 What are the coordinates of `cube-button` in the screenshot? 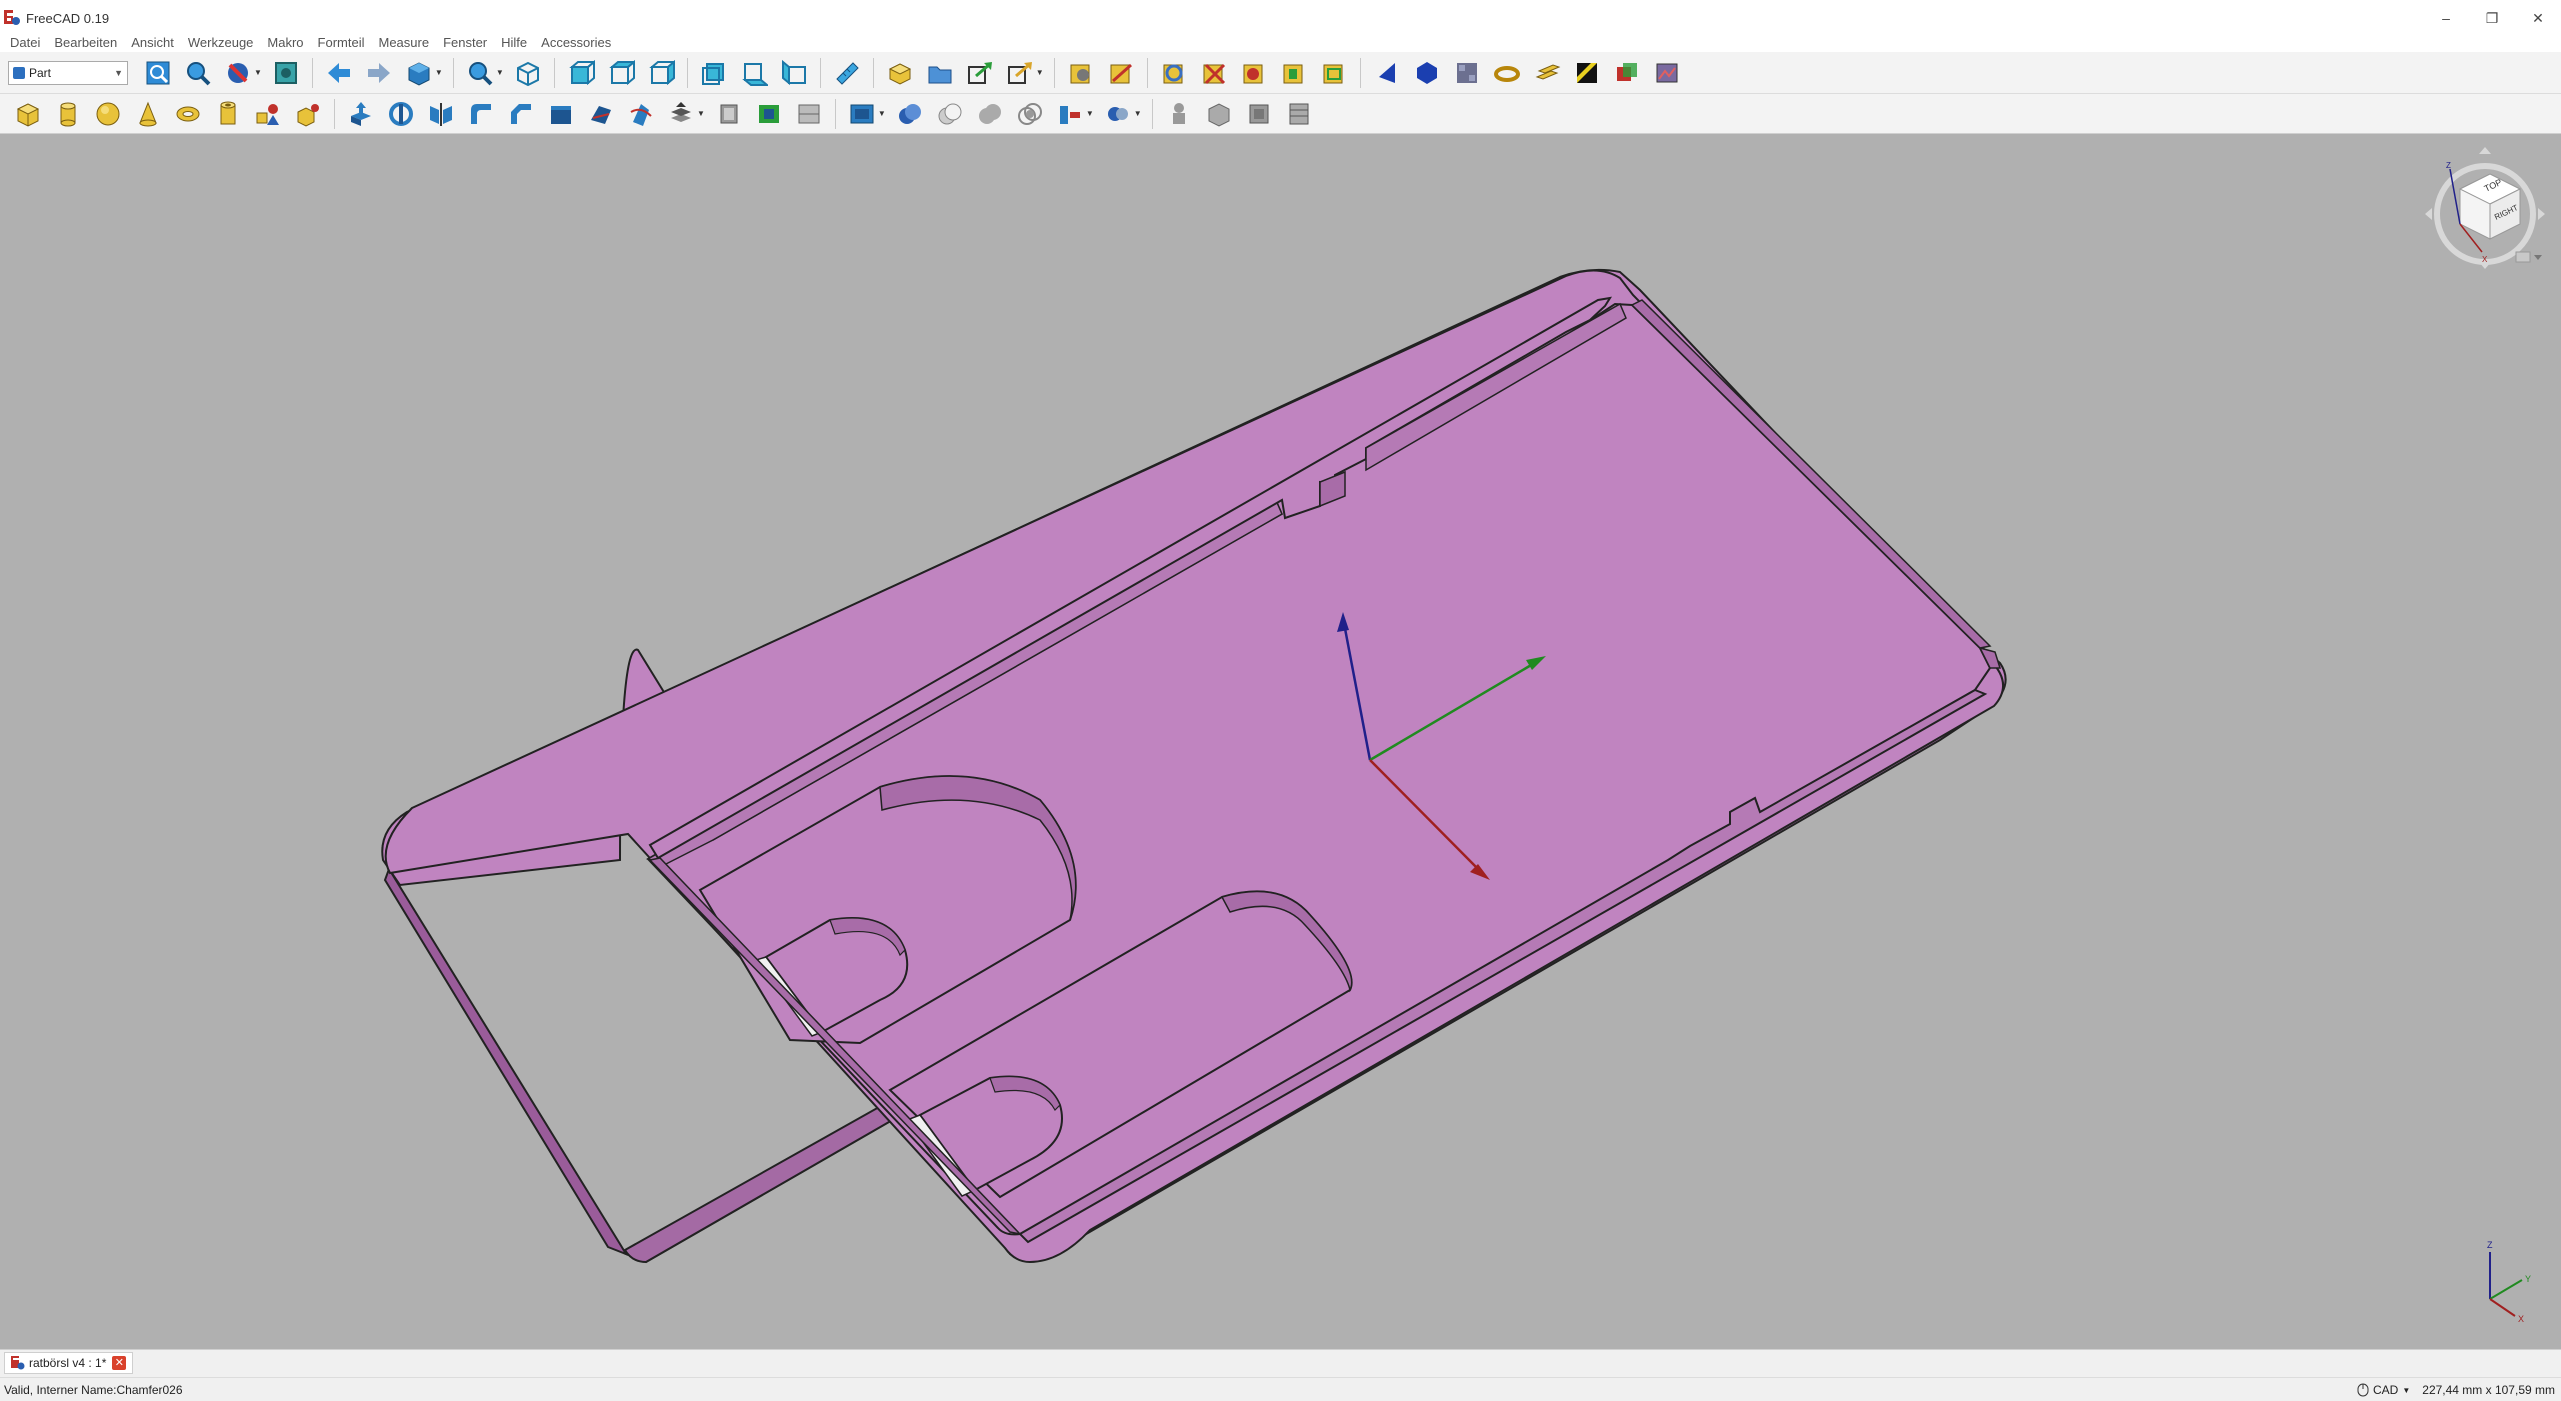 It's located at (28, 114).